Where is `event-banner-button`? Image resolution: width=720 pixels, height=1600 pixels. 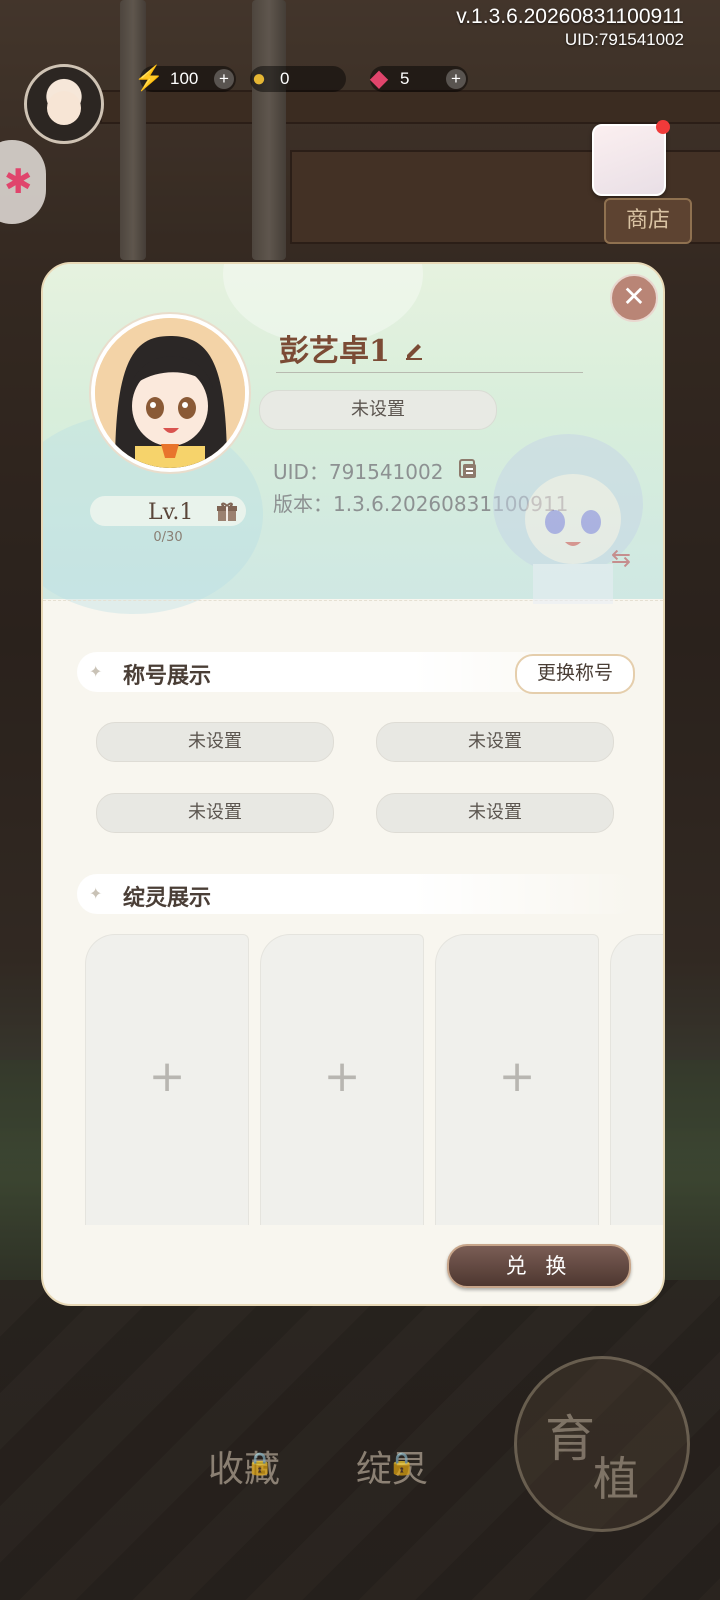 event-banner-button is located at coordinates (631, 158).